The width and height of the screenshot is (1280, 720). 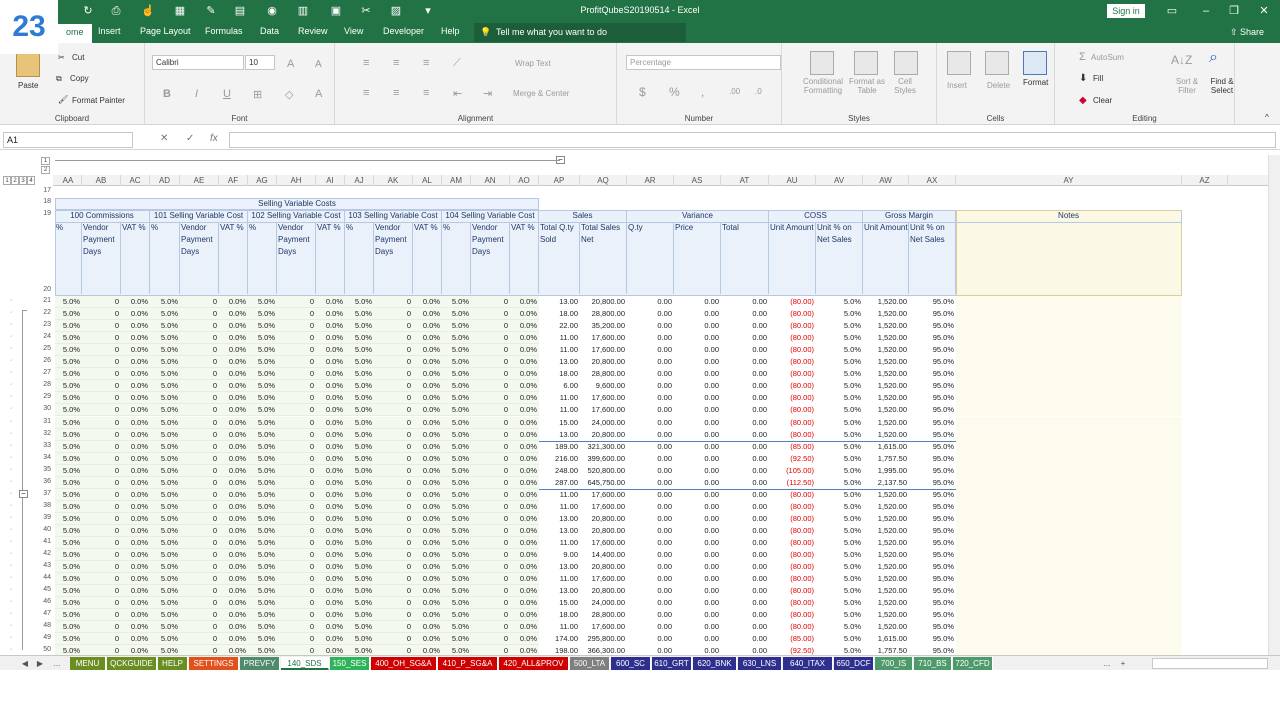 I want to click on data-cell: 321,300.00, so click(x=602, y=447).